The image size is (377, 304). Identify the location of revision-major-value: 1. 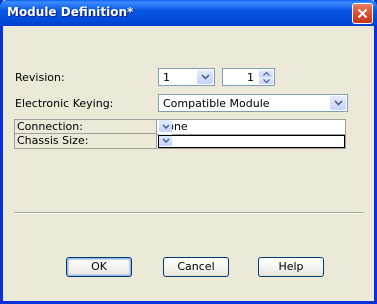
(166, 77).